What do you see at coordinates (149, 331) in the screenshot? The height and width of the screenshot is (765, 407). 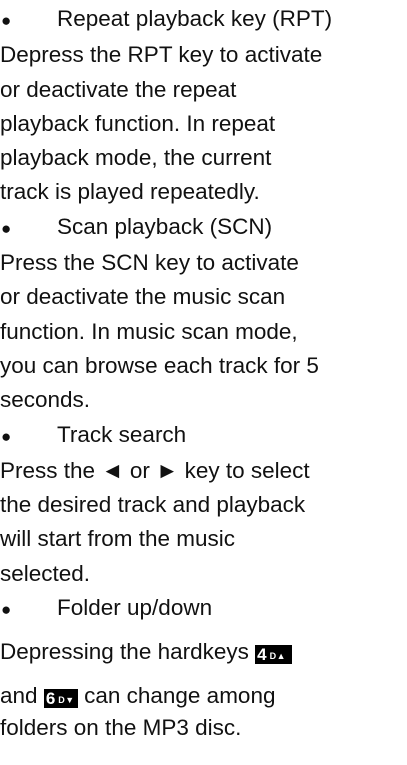 I see `text-line: function. In music scan mode,` at bounding box center [149, 331].